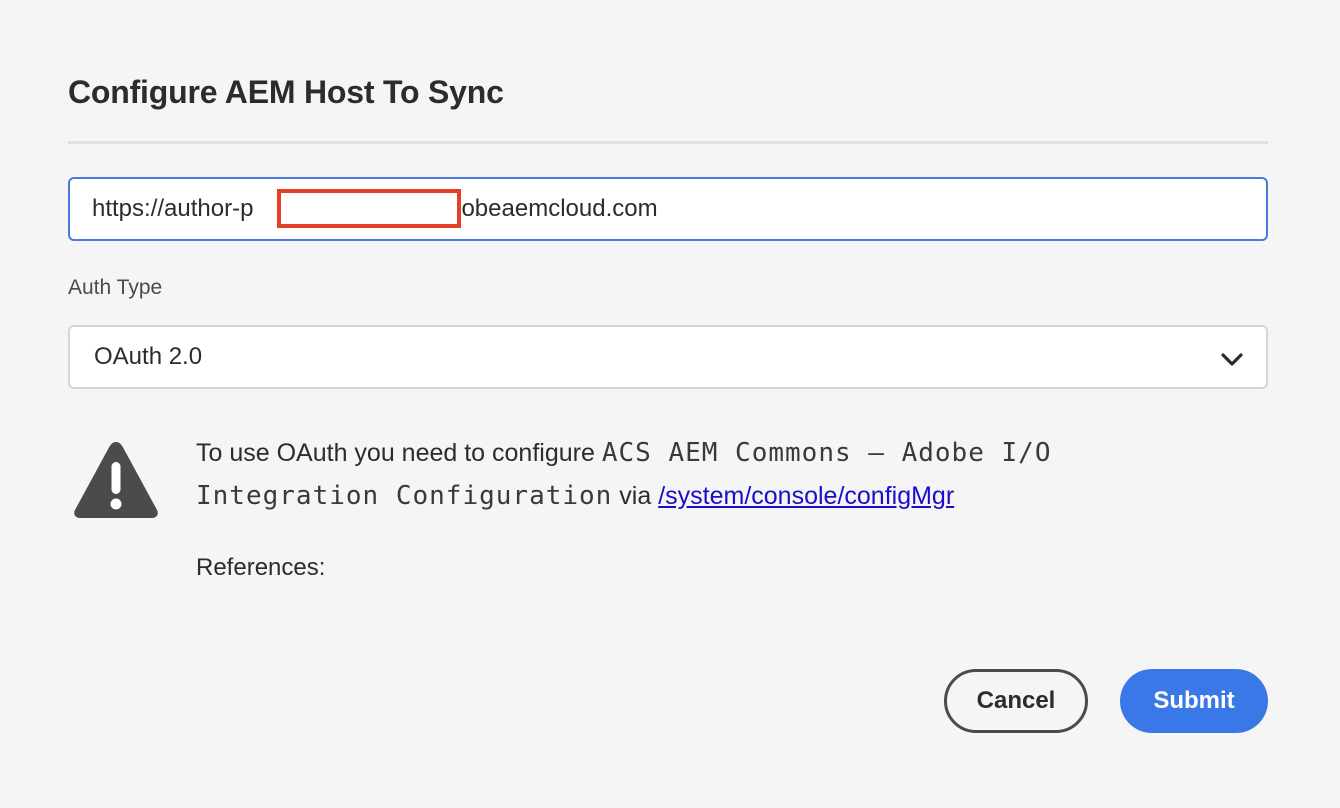 The image size is (1340, 808). I want to click on host-url-input, so click(668, 209).